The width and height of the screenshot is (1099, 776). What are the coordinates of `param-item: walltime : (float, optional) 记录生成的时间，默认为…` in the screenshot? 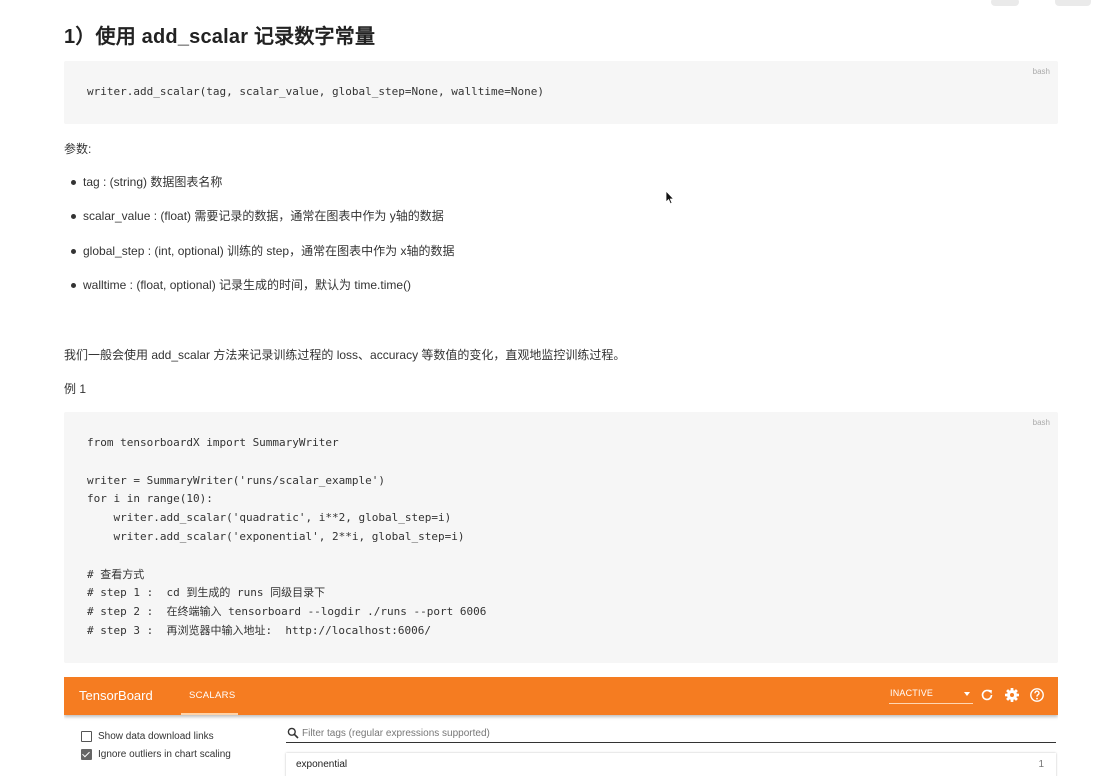 It's located at (259, 294).